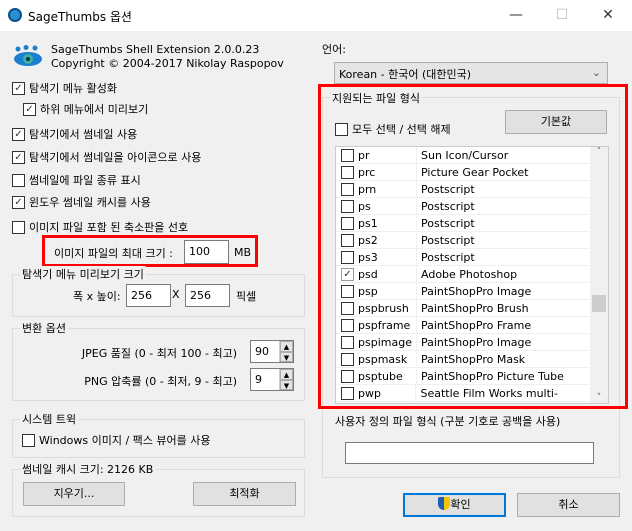 This screenshot has width=632, height=531. What do you see at coordinates (463, 342) in the screenshot?
I see `format-row: pspimage PaintShopPro Image` at bounding box center [463, 342].